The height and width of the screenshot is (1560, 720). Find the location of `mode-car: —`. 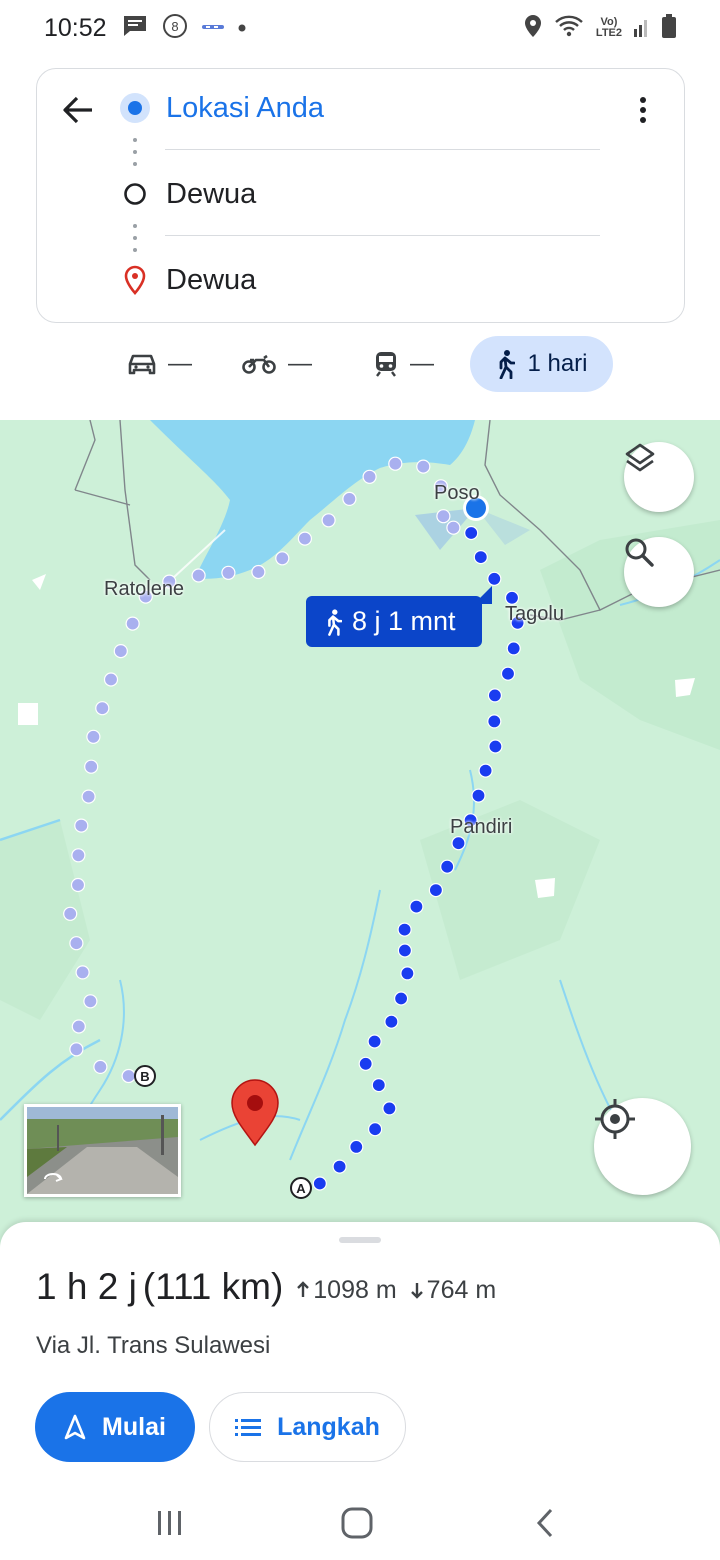

mode-car: — is located at coordinates (160, 364).